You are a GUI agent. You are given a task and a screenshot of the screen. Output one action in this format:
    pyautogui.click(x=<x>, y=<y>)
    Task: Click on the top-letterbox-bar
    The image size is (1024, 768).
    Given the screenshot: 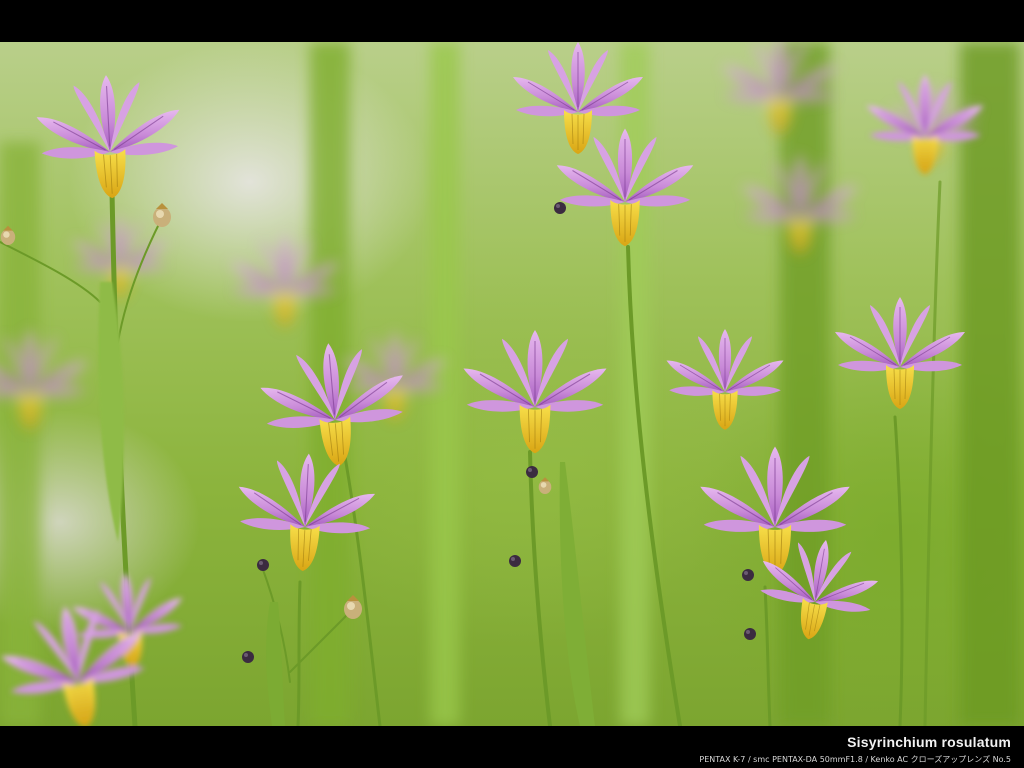 What is the action you would take?
    pyautogui.click(x=512, y=21)
    